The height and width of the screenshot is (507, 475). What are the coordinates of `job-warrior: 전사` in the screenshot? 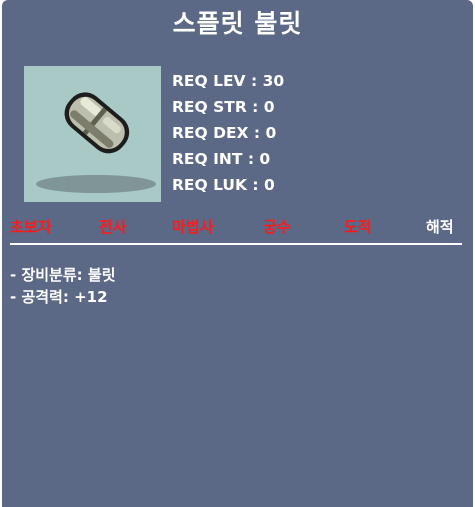 It's located at (113, 227).